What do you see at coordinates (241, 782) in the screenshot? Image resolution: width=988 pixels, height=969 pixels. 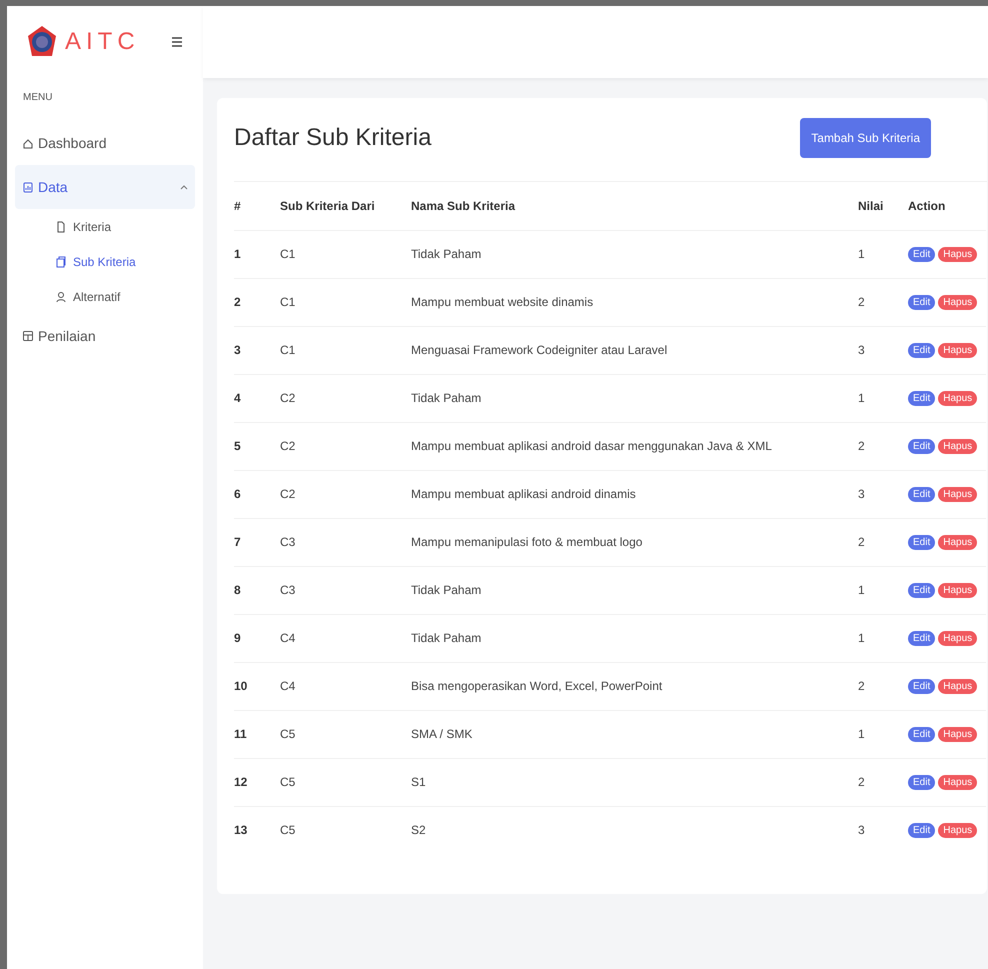 I see `table-cell: 12` at bounding box center [241, 782].